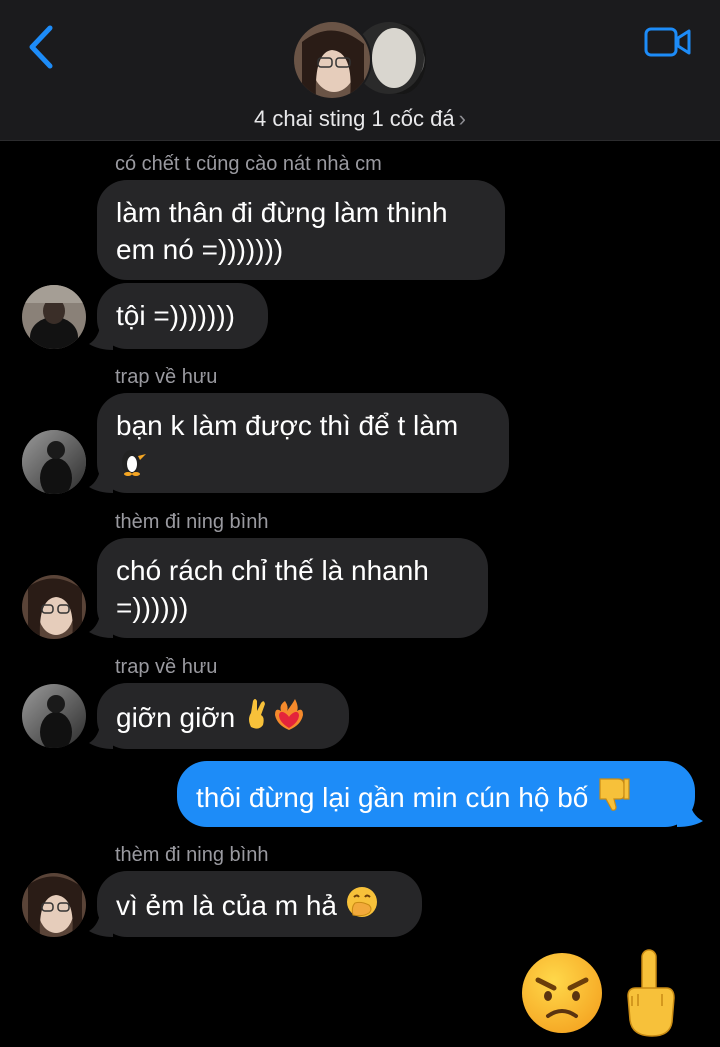 Image resolution: width=720 pixels, height=1047 pixels. I want to click on message-bubble: bạn k làm được thì để t làm, so click(303, 443).